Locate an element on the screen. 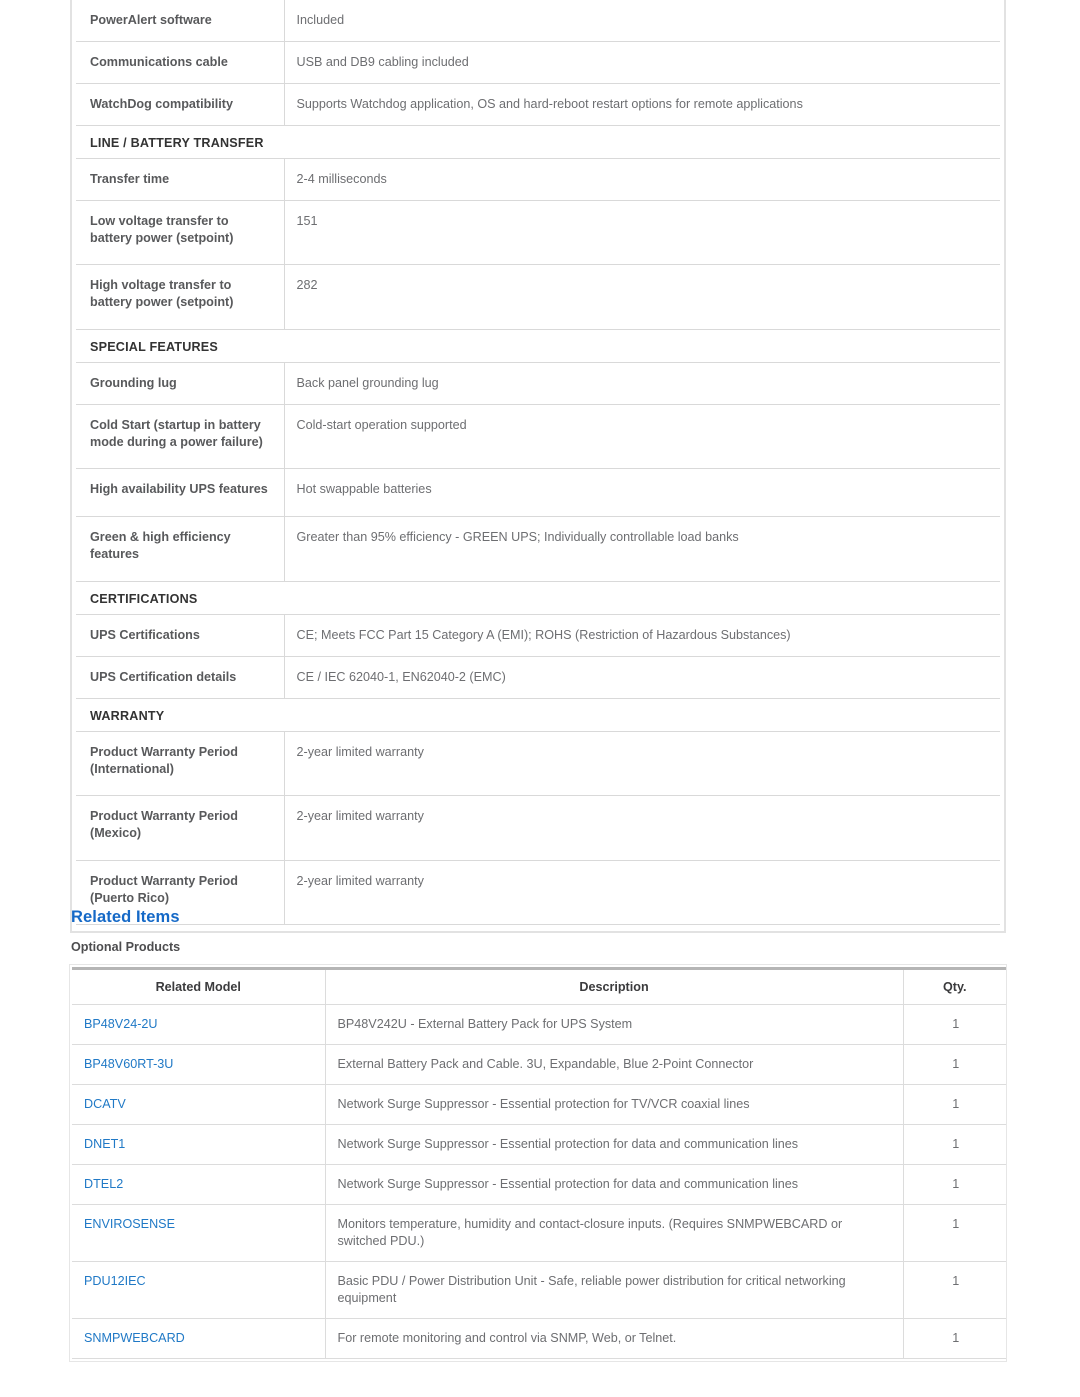  column-header-related-model: Related Model is located at coordinates (199, 986).